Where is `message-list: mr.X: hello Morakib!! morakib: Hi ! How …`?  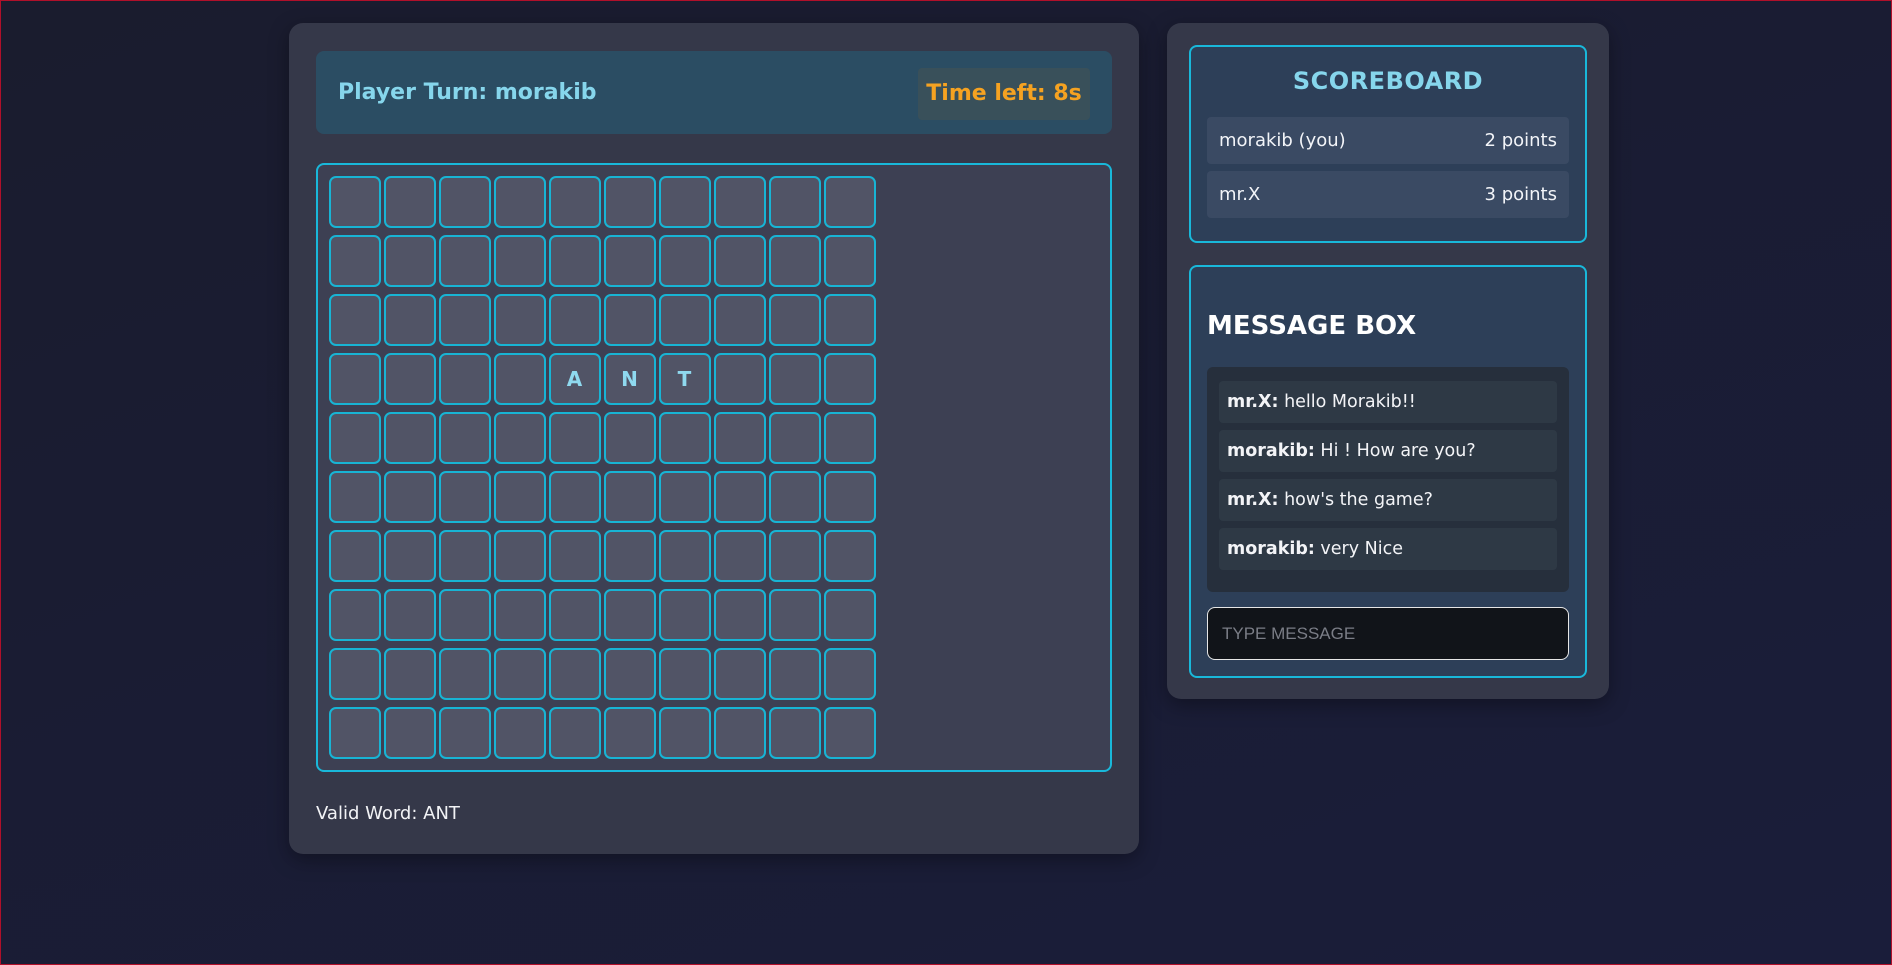
message-list: mr.X: hello Morakib!! morakib: Hi ! How … is located at coordinates (1388, 479).